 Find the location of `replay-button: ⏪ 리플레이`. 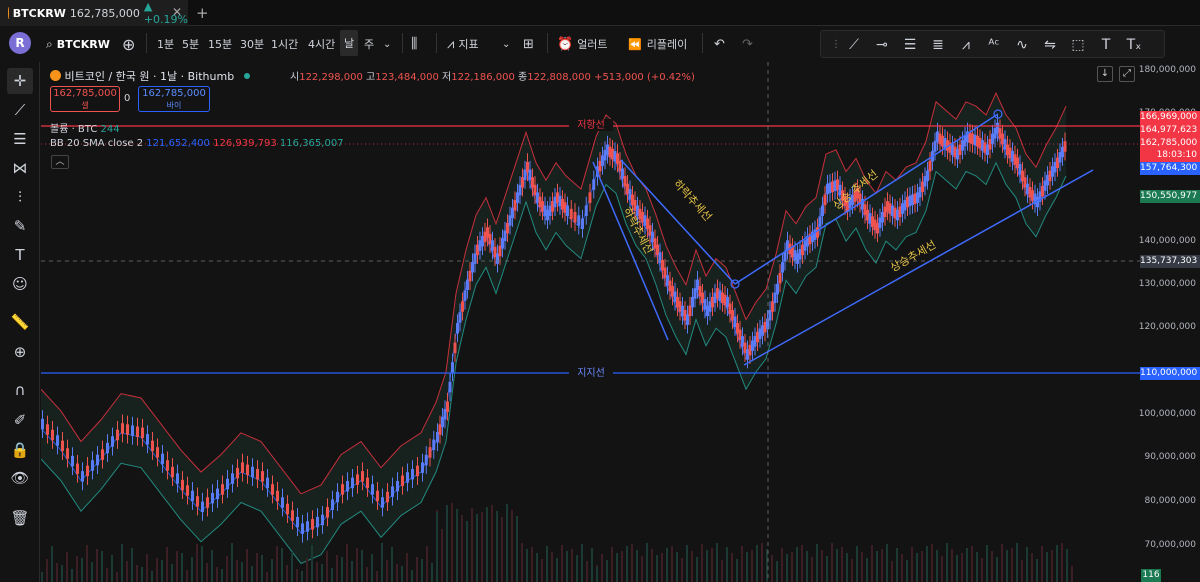

replay-button: ⏪ 리플레이 is located at coordinates (657, 44).